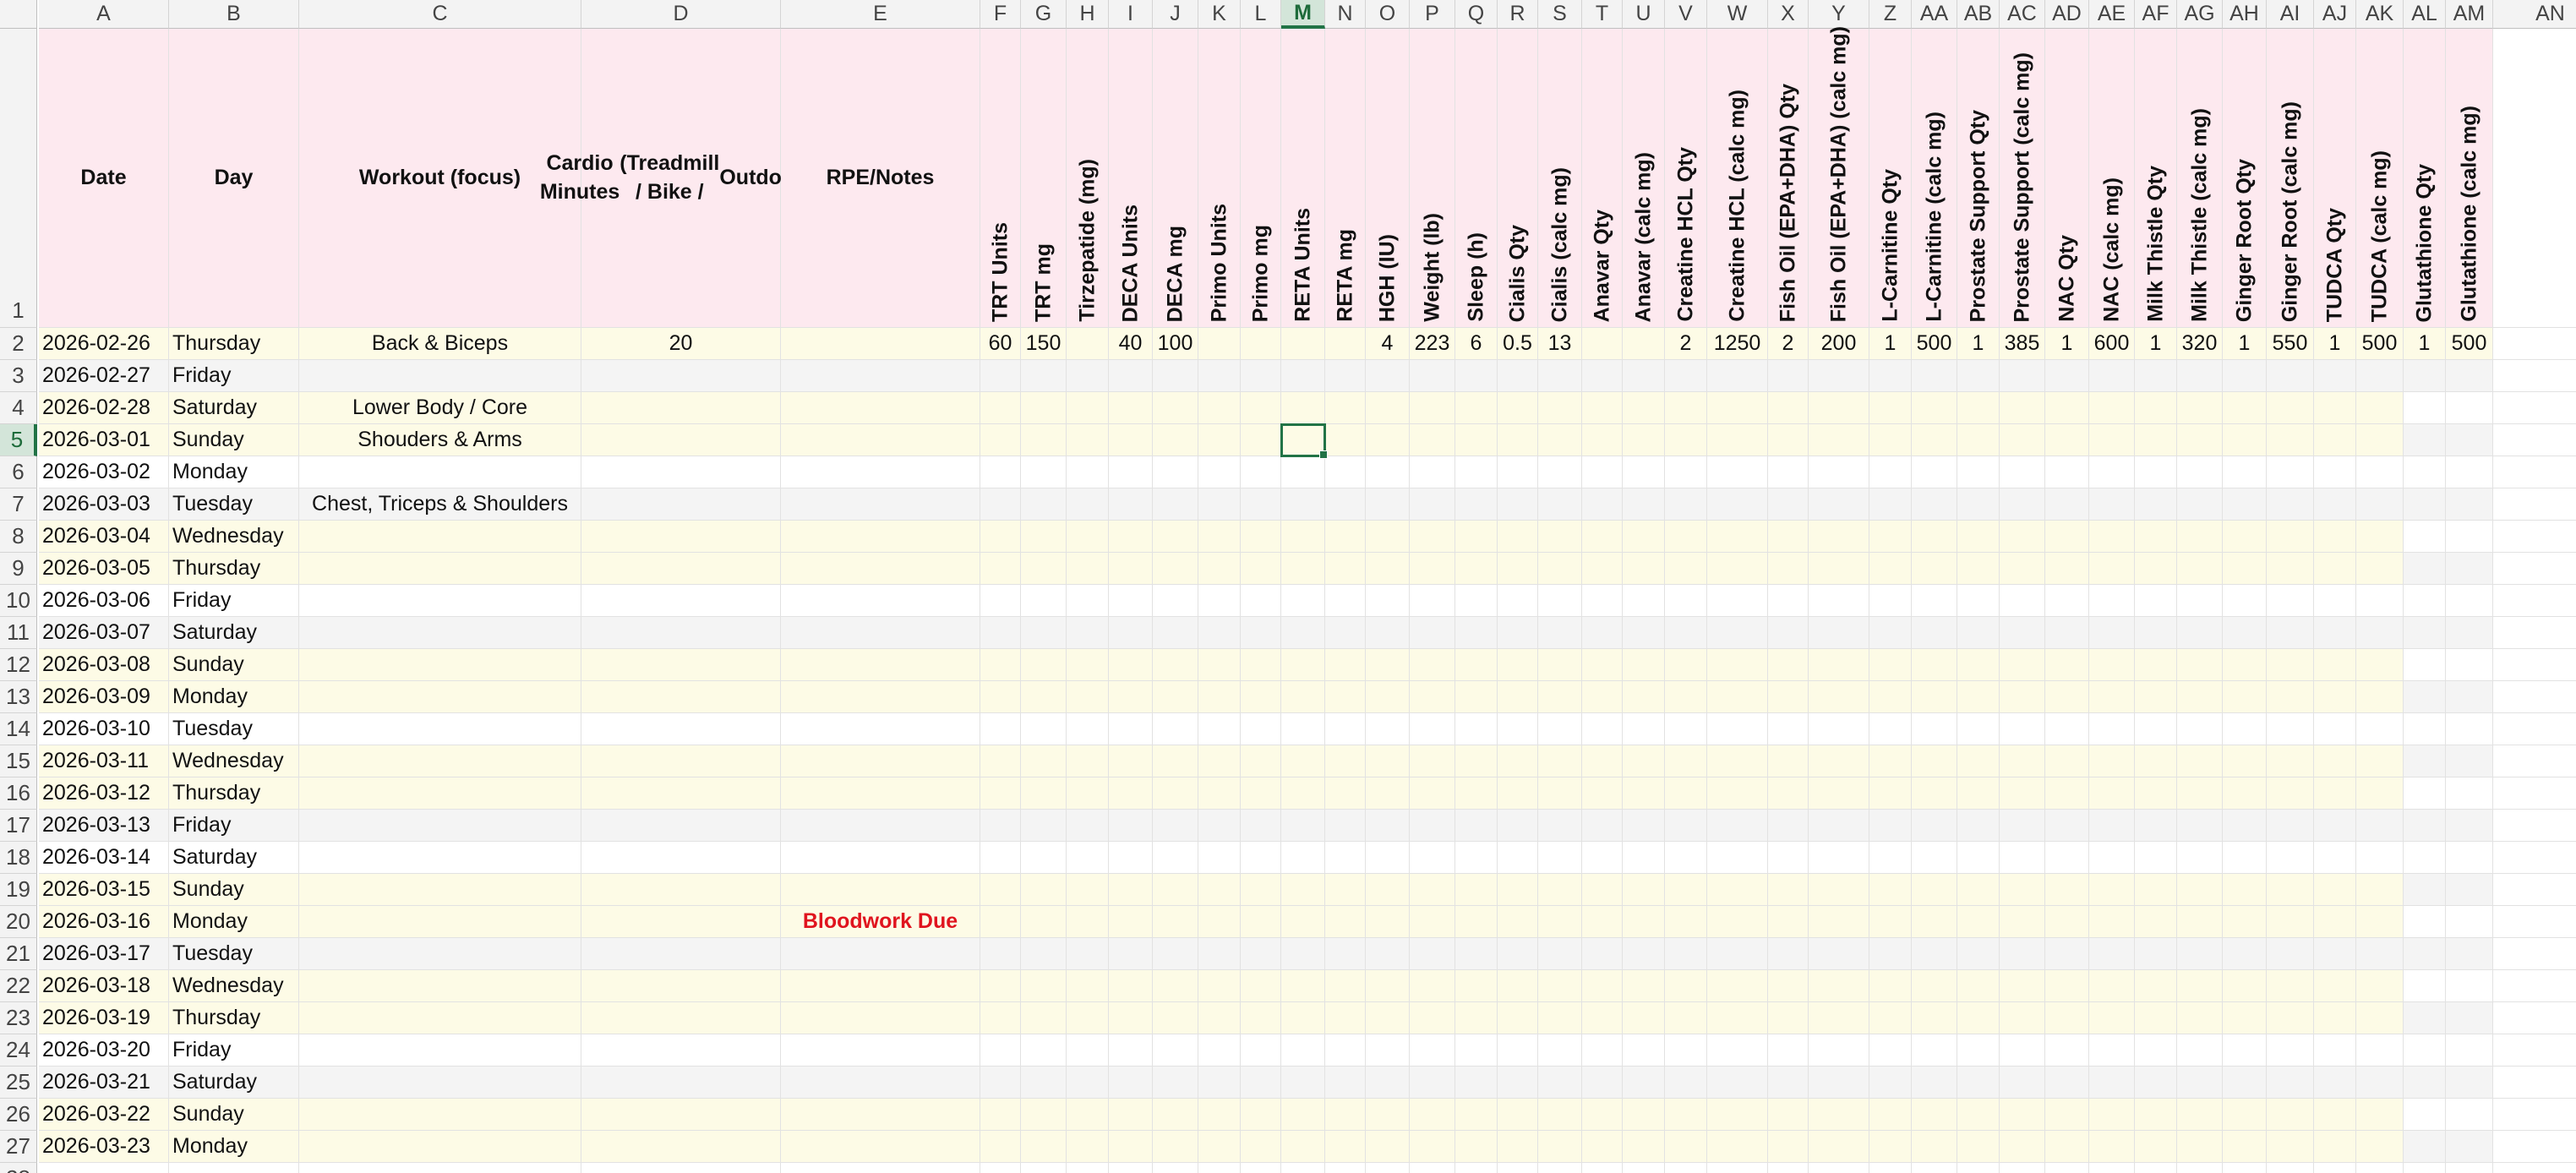  Describe the element at coordinates (1388, 793) in the screenshot. I see `cell-o16` at that location.